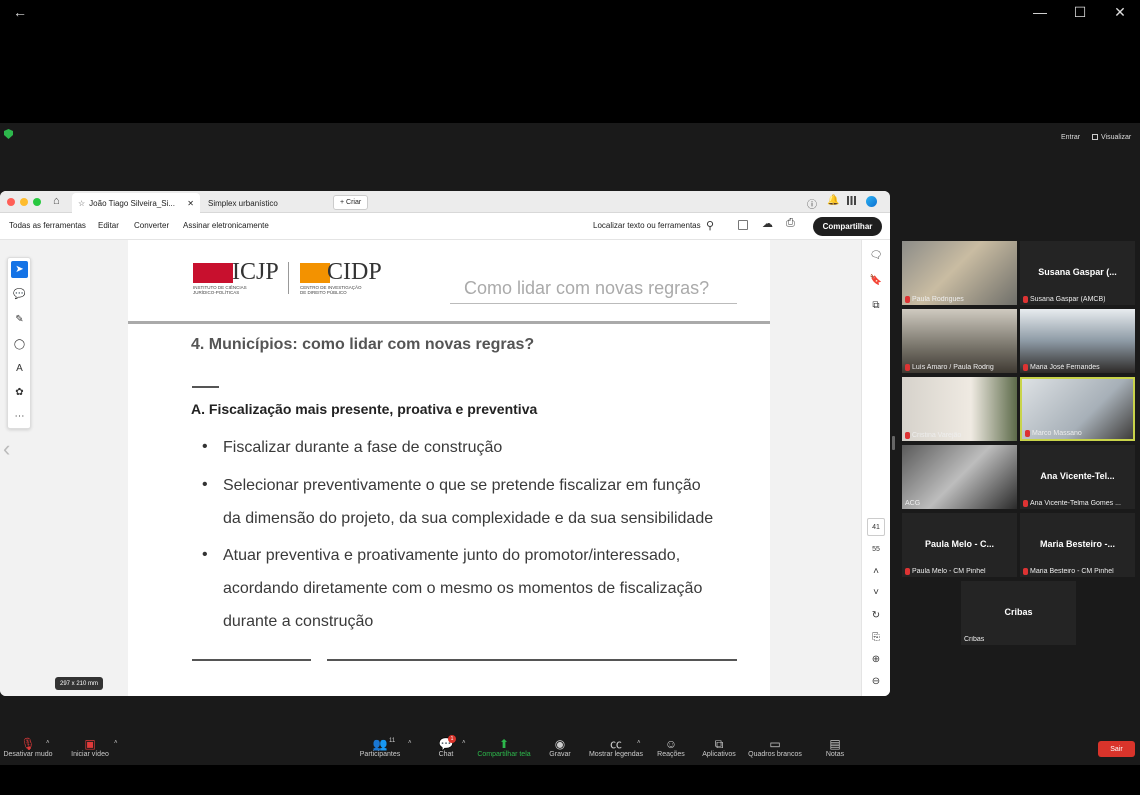 Image resolution: width=1140 pixels, height=795 pixels. Describe the element at coordinates (8, 134) in the screenshot. I see `shield-icon` at that location.